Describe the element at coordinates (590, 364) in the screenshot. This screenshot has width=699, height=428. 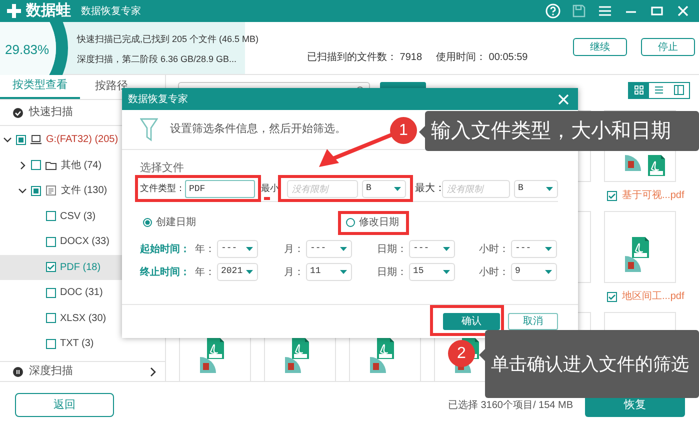
I see `tooltip-text: 单击确认进入文件的筛选` at that location.